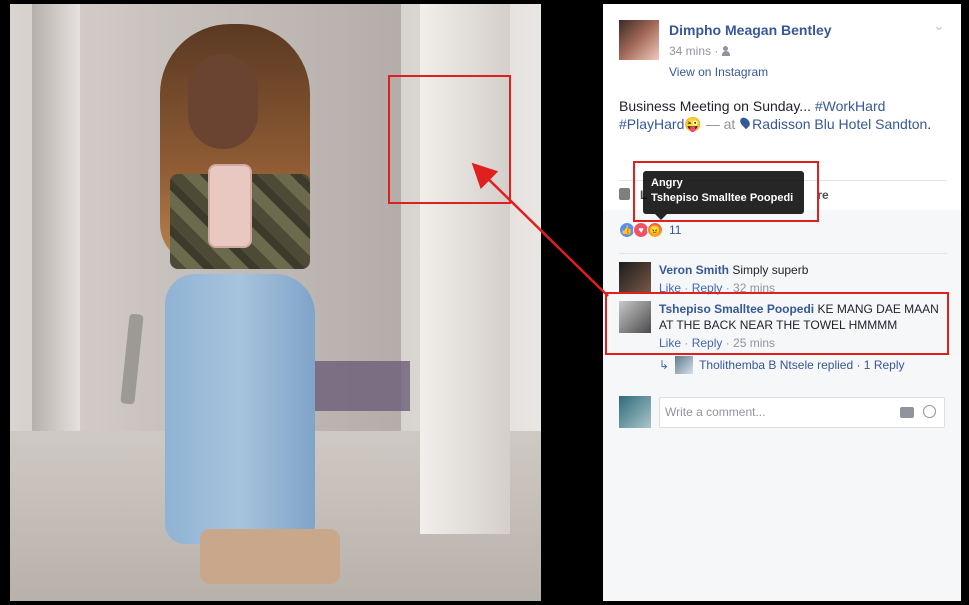 The width and height of the screenshot is (969, 605). I want to click on location-pin-icon, so click(745, 122).